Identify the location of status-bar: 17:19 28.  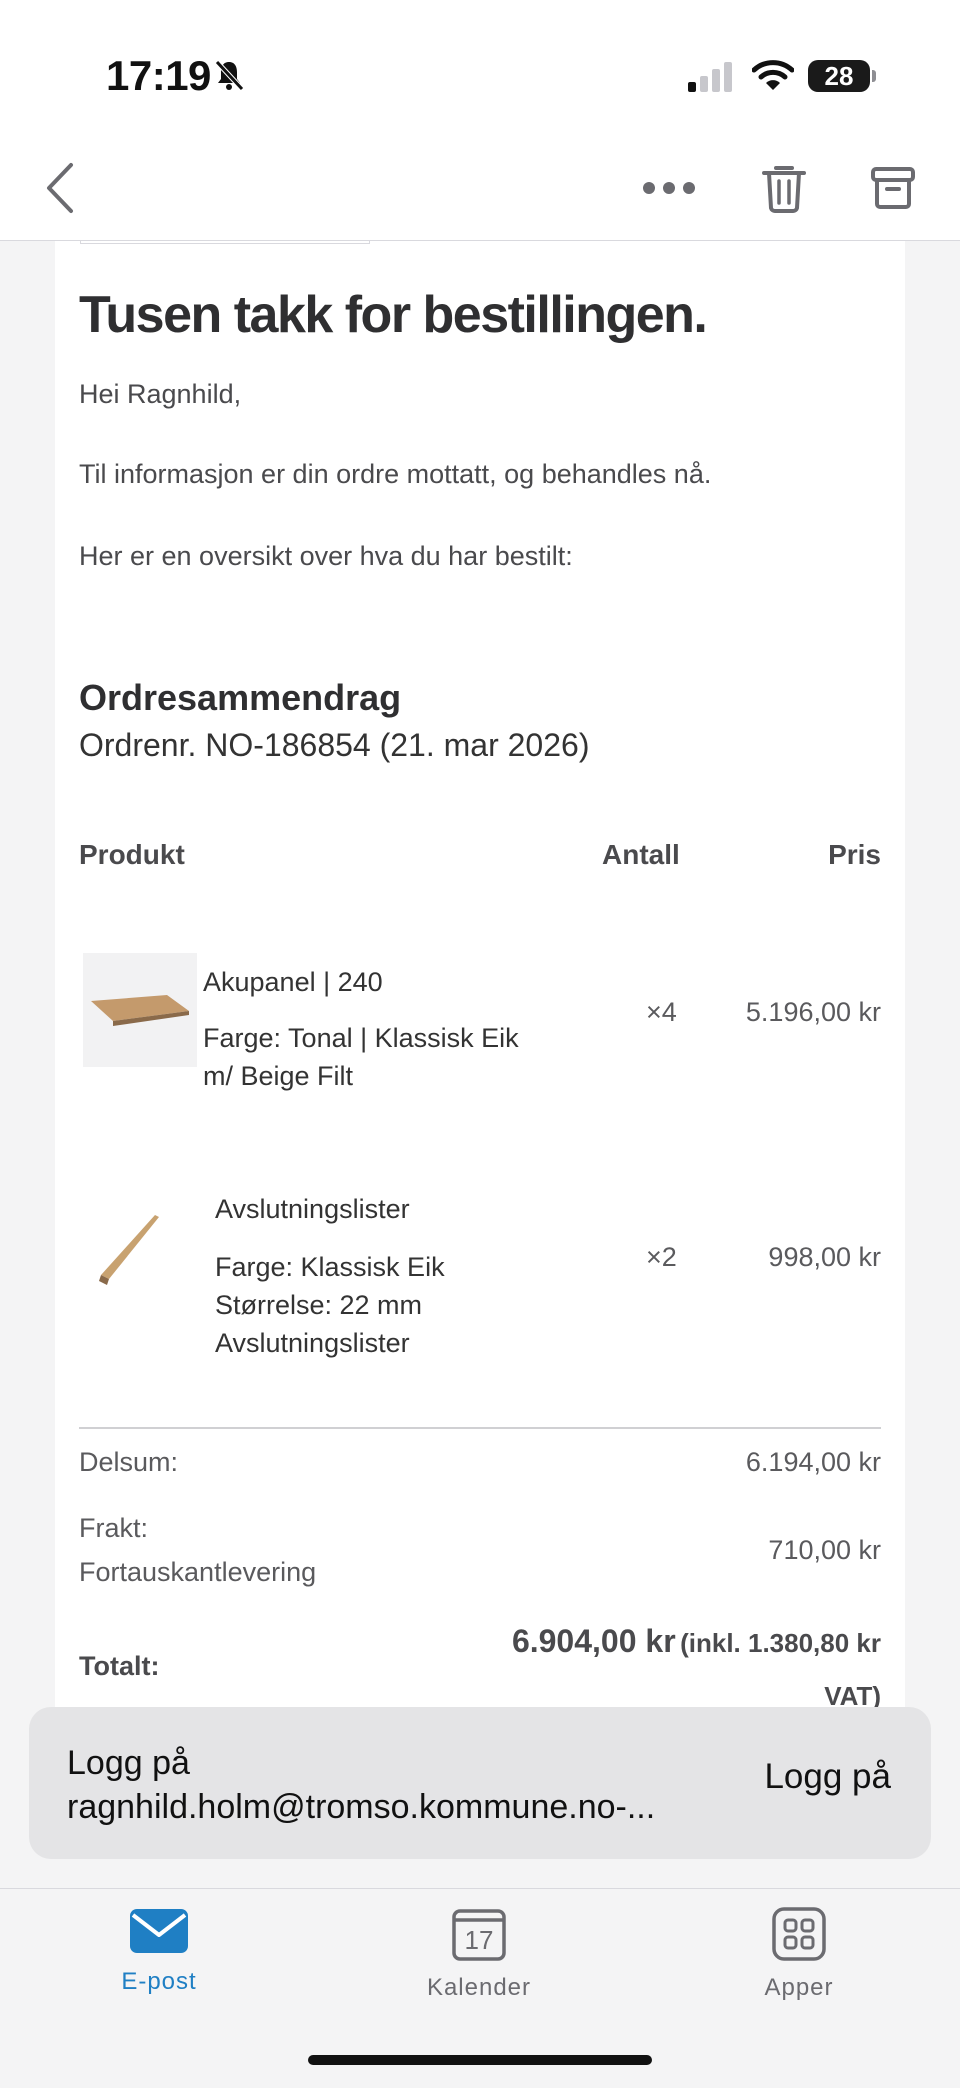
(480, 70).